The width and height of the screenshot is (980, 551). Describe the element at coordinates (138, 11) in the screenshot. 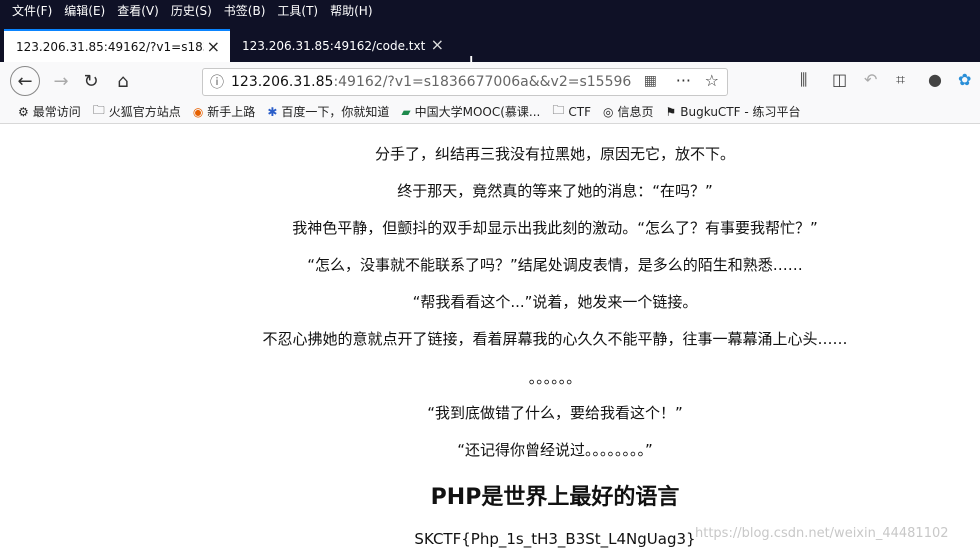

I see `menu-view: 查看(V)` at that location.